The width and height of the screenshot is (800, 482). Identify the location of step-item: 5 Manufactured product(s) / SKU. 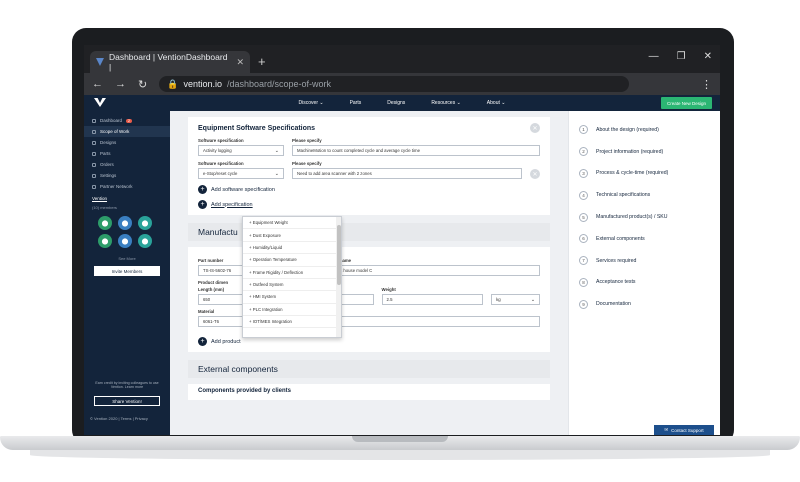
(644, 217).